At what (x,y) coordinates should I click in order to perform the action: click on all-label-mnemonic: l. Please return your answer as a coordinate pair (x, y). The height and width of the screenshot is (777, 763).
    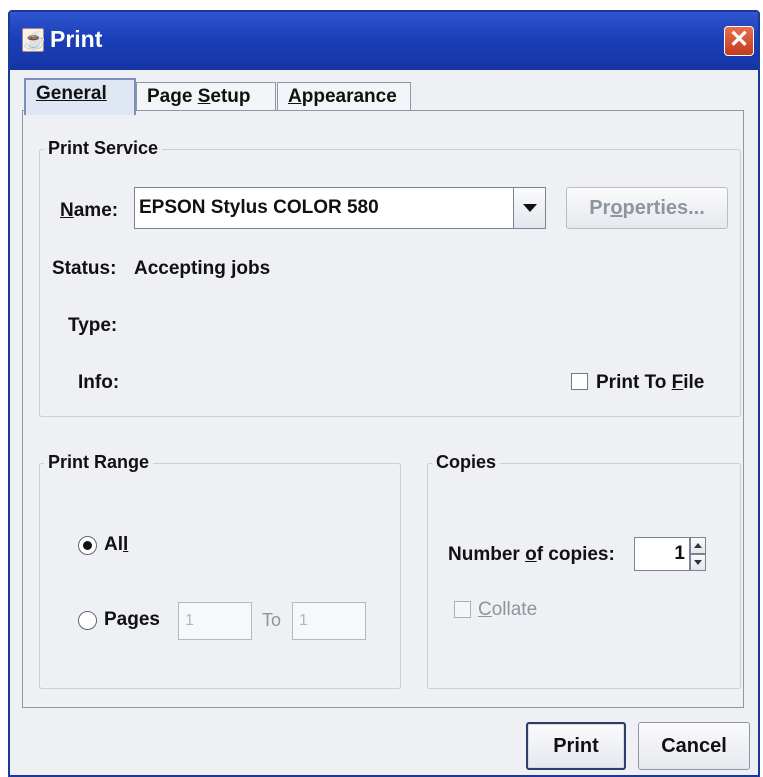
    Looking at the image, I should click on (126, 544).